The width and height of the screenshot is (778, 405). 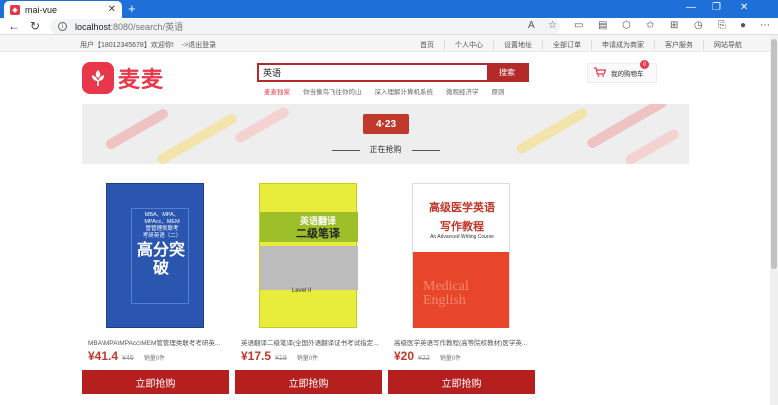 What do you see at coordinates (93, 26) in the screenshot?
I see `url-host: localhost` at bounding box center [93, 26].